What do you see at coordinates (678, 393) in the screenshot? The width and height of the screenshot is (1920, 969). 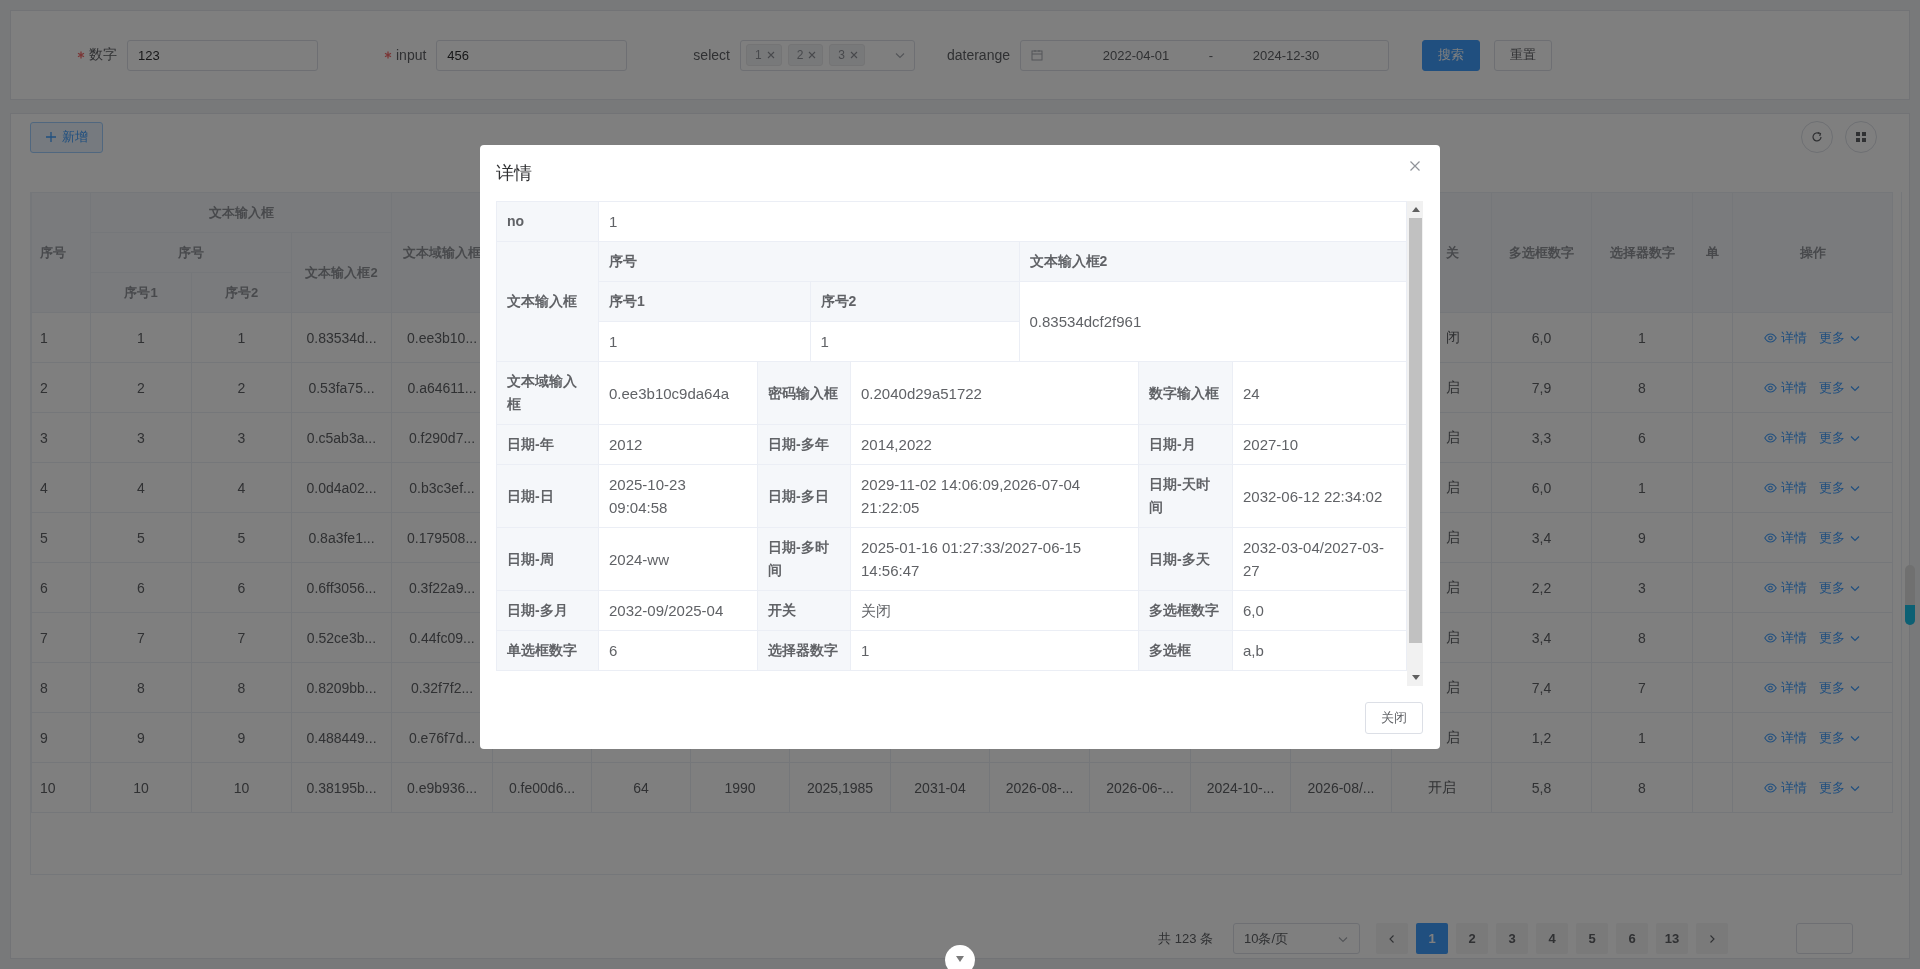 I see `field-value: 0.ee3b10c9da64a` at bounding box center [678, 393].